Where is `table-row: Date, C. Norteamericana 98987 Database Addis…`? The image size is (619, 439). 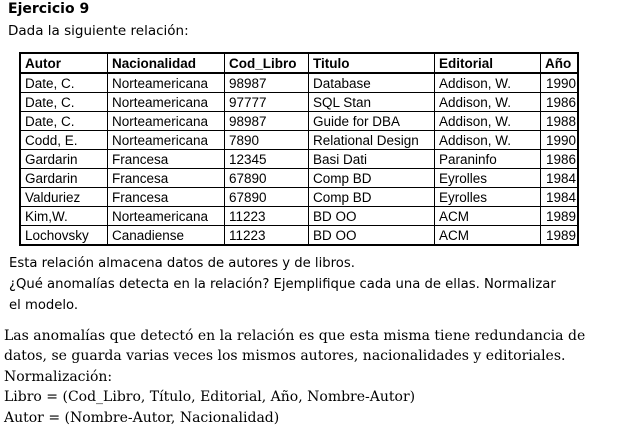
table-row: Date, C. Norteamericana 98987 Database Addis… is located at coordinates (299, 82).